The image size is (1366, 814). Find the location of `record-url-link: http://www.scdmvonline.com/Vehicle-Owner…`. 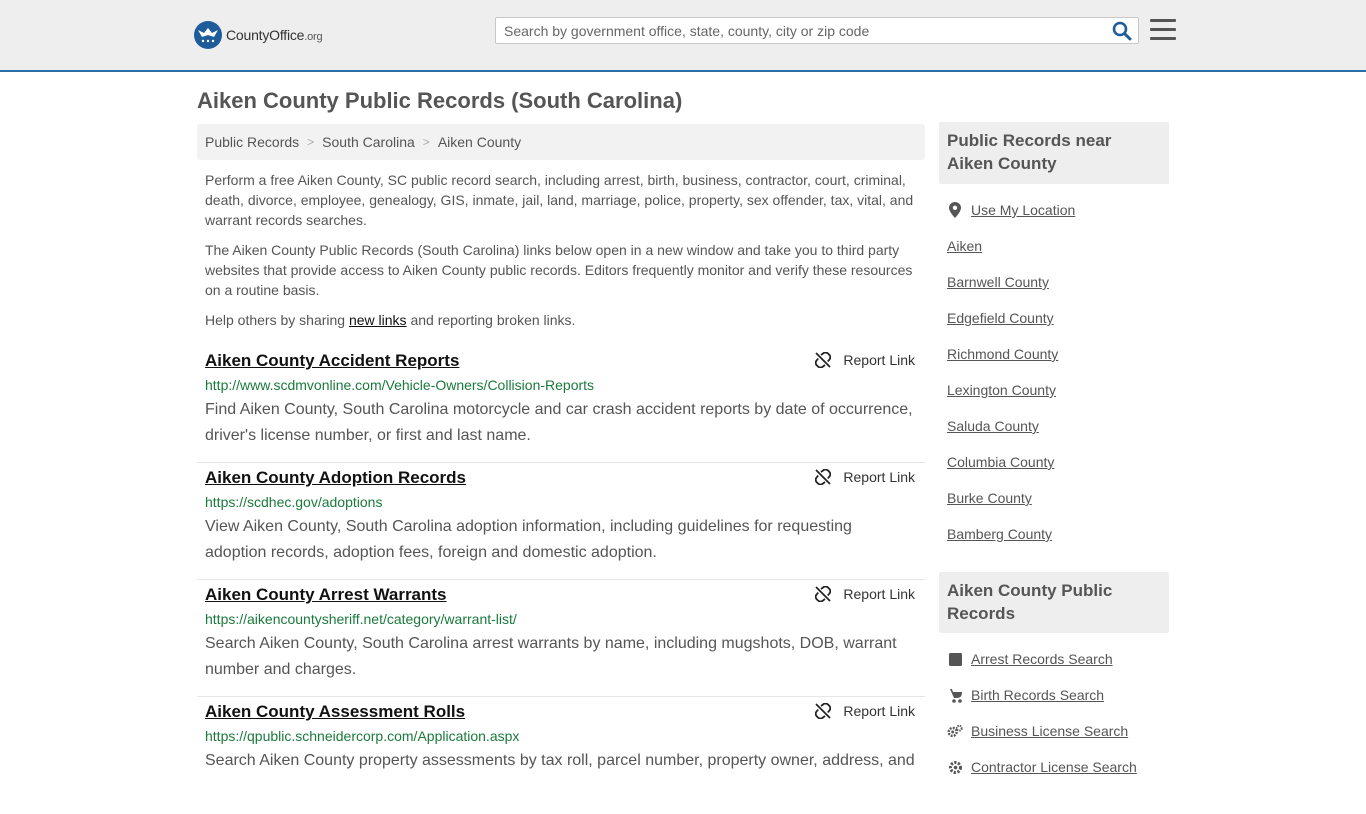

record-url-link: http://www.scdmvonline.com/Vehicle-Owner… is located at coordinates (399, 385).